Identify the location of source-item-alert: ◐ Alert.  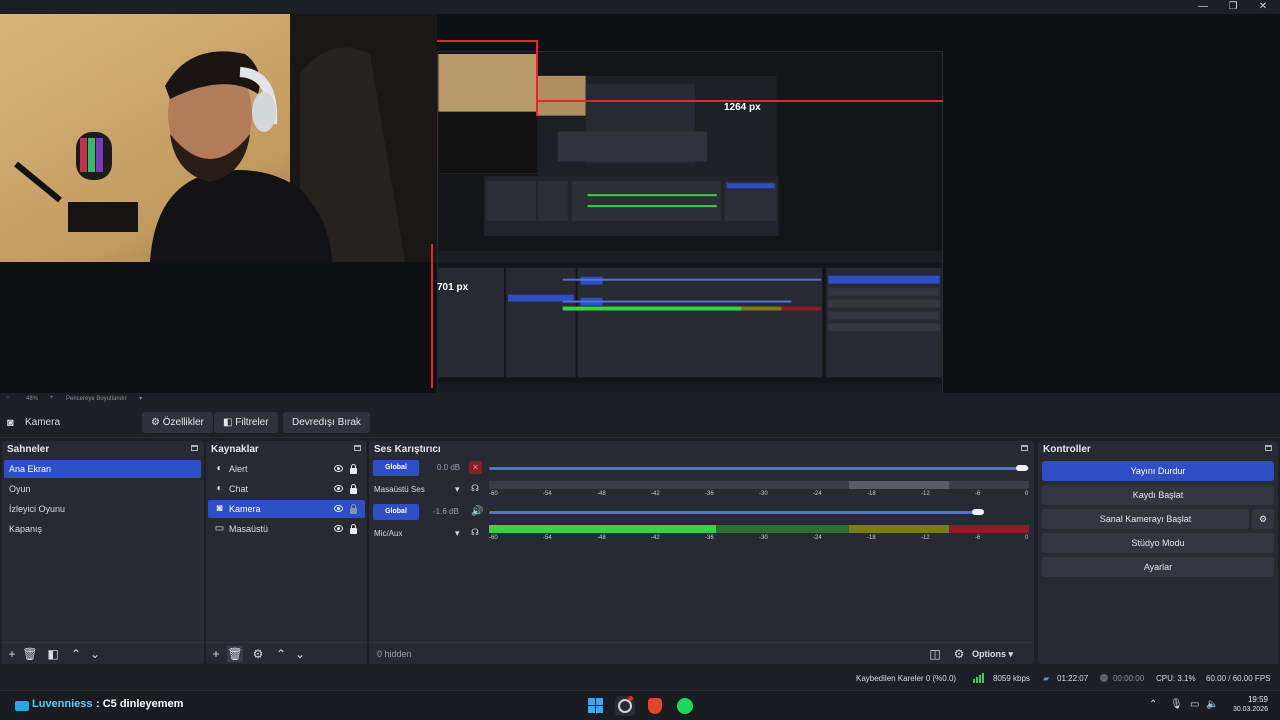
(286, 469).